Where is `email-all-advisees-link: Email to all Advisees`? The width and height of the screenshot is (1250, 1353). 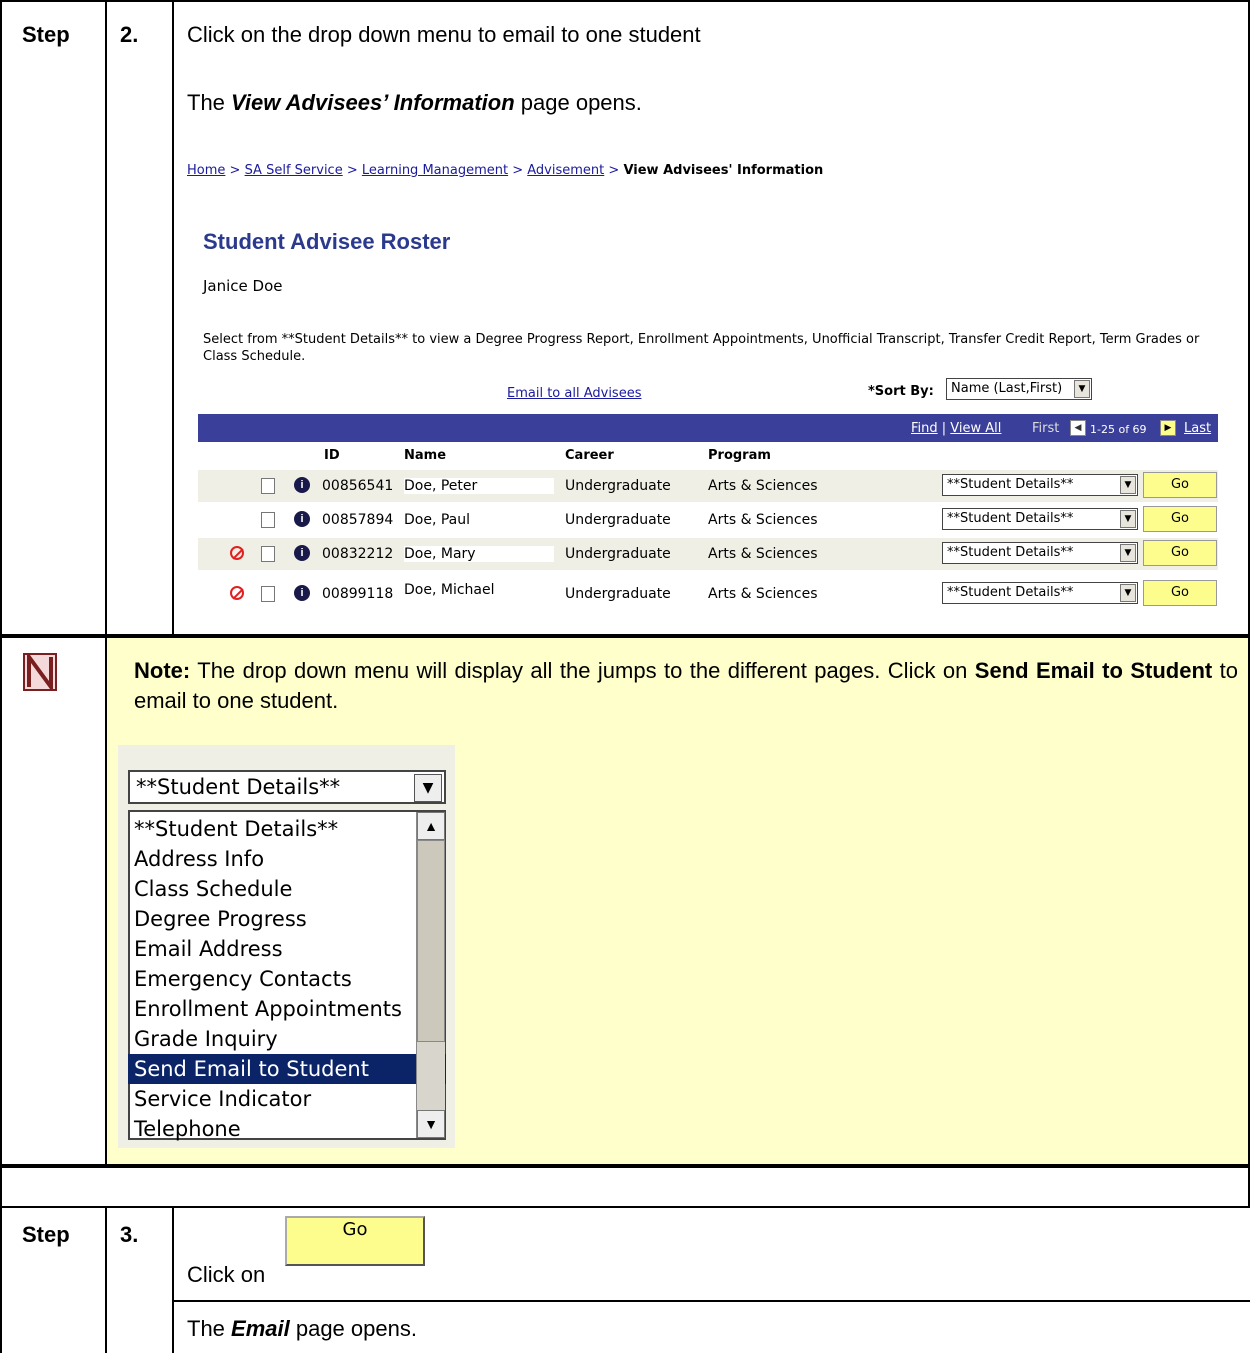 email-all-advisees-link: Email to all Advisees is located at coordinates (574, 393).